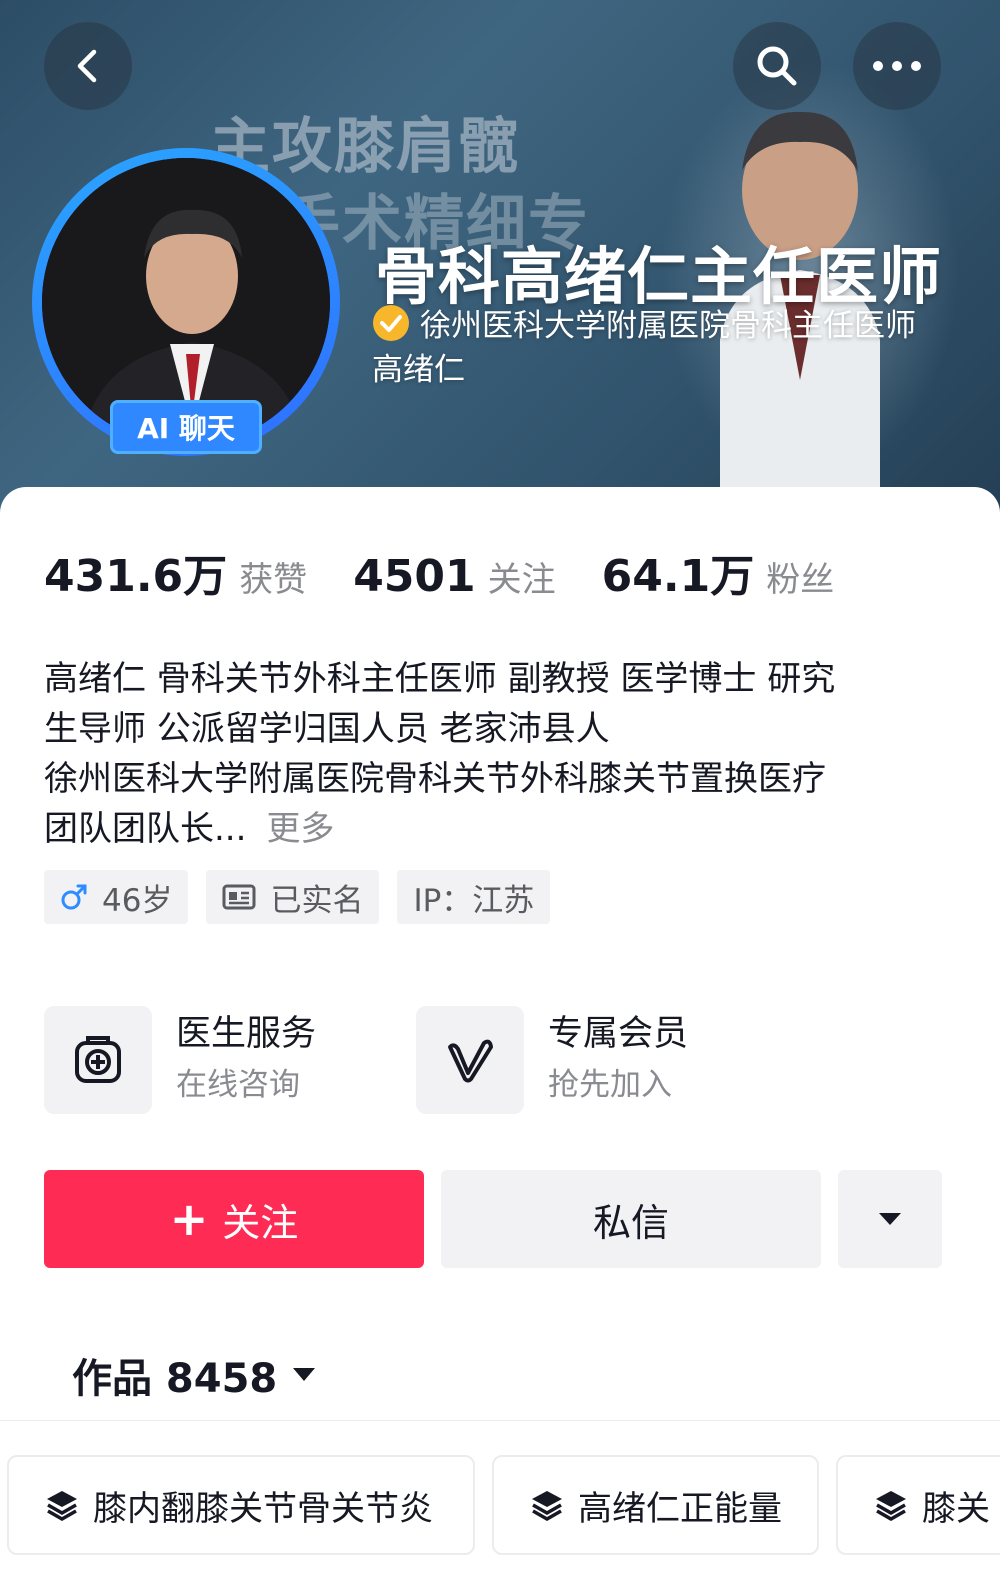 The width and height of the screenshot is (1000, 1592). I want to click on membership-icon-box, so click(470, 1060).